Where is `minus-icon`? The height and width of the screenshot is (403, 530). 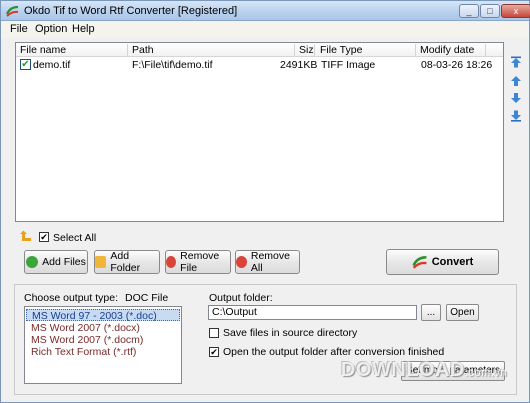 minus-icon is located at coordinates (171, 262).